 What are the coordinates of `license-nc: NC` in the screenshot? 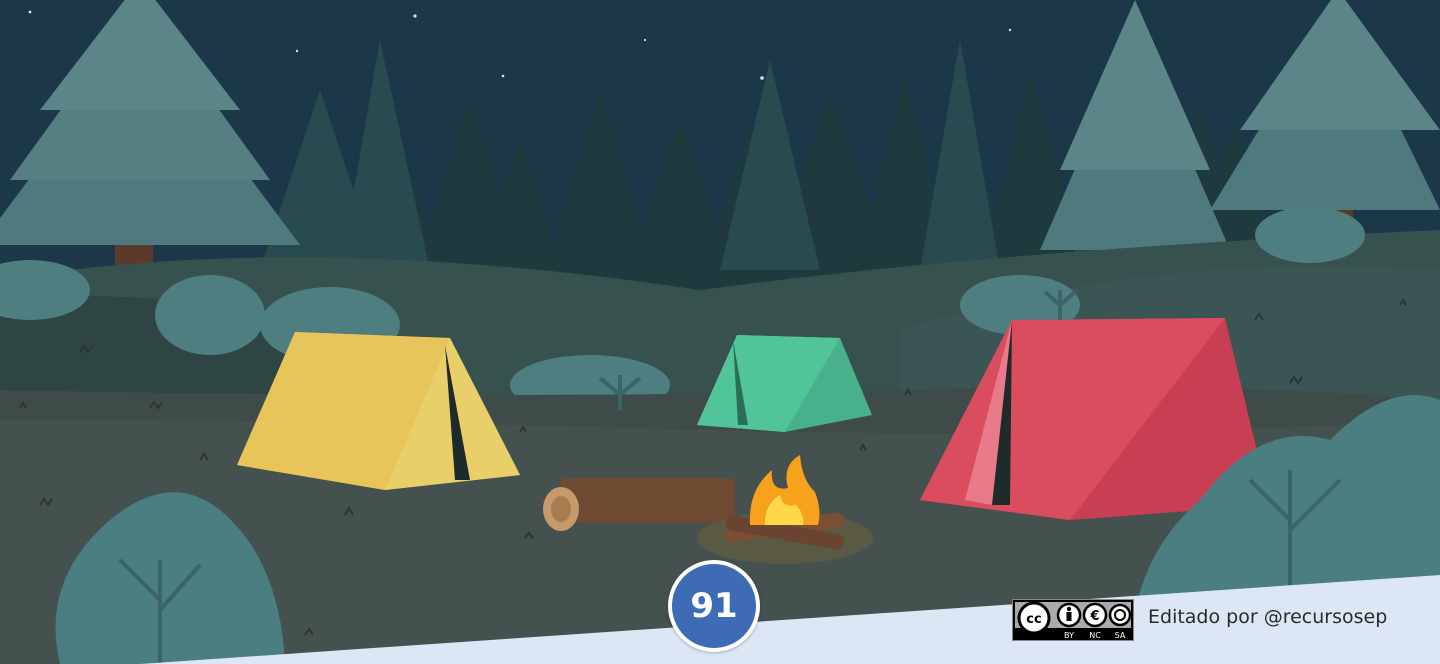 It's located at (1095, 635).